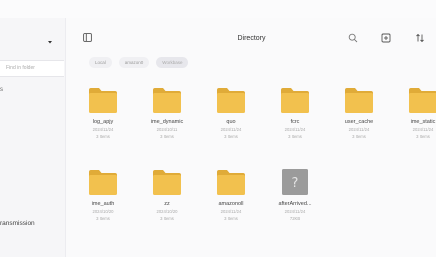 This screenshot has width=436, height=257. What do you see at coordinates (218, 9) in the screenshot?
I see `window-top-bar` at bounding box center [218, 9].